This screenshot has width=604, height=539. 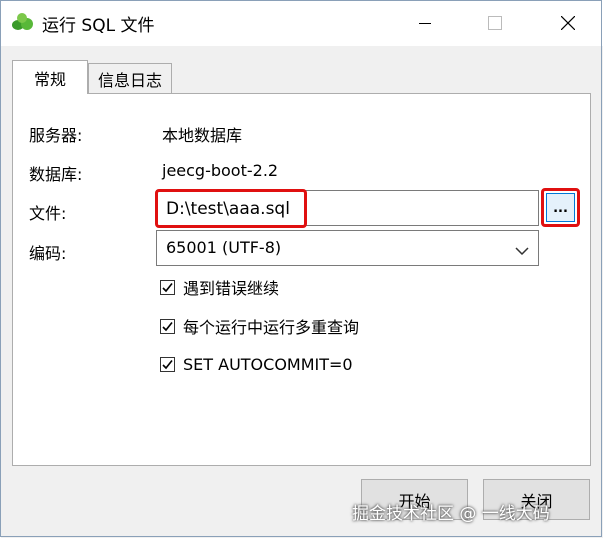 I want to click on file-path-value: D:\test\aaa.sql, so click(x=228, y=209).